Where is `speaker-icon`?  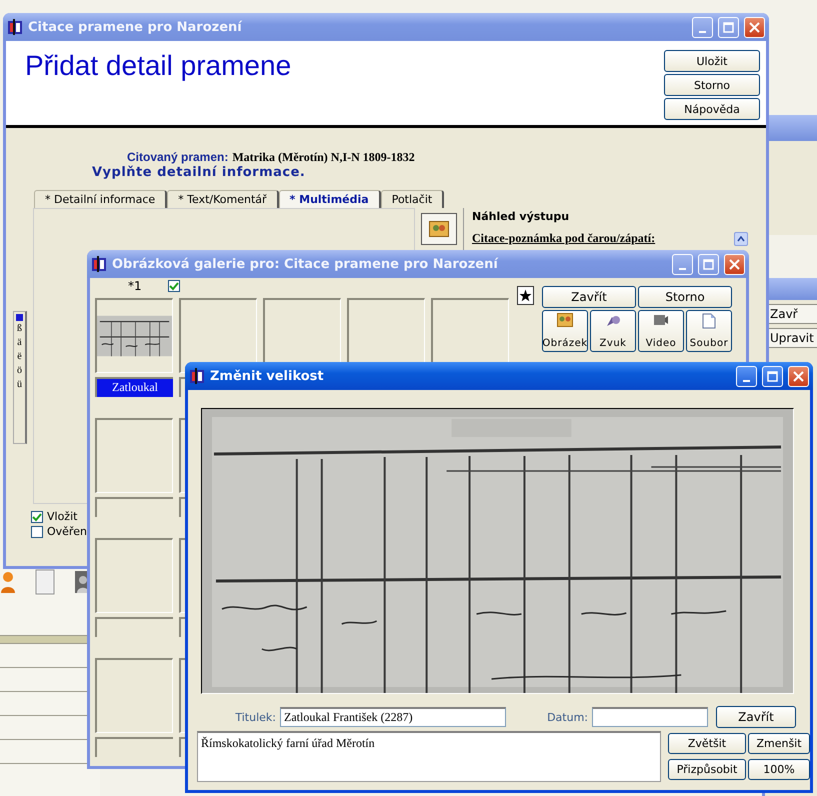
speaker-icon is located at coordinates (613, 321).